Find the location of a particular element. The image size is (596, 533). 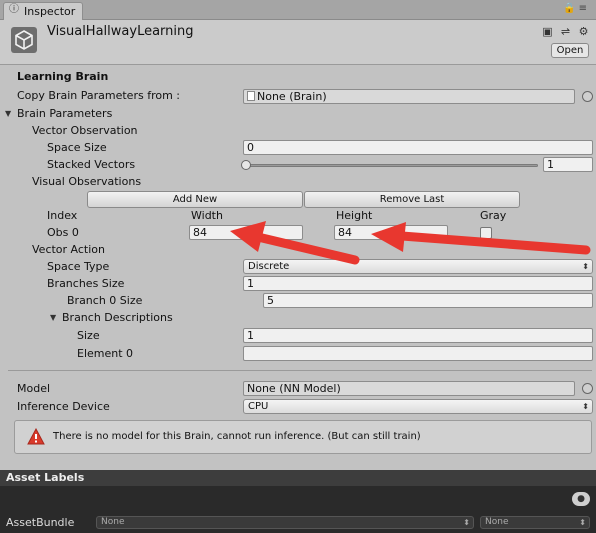

vector-observation-label: Vector Observation is located at coordinates (85, 130).